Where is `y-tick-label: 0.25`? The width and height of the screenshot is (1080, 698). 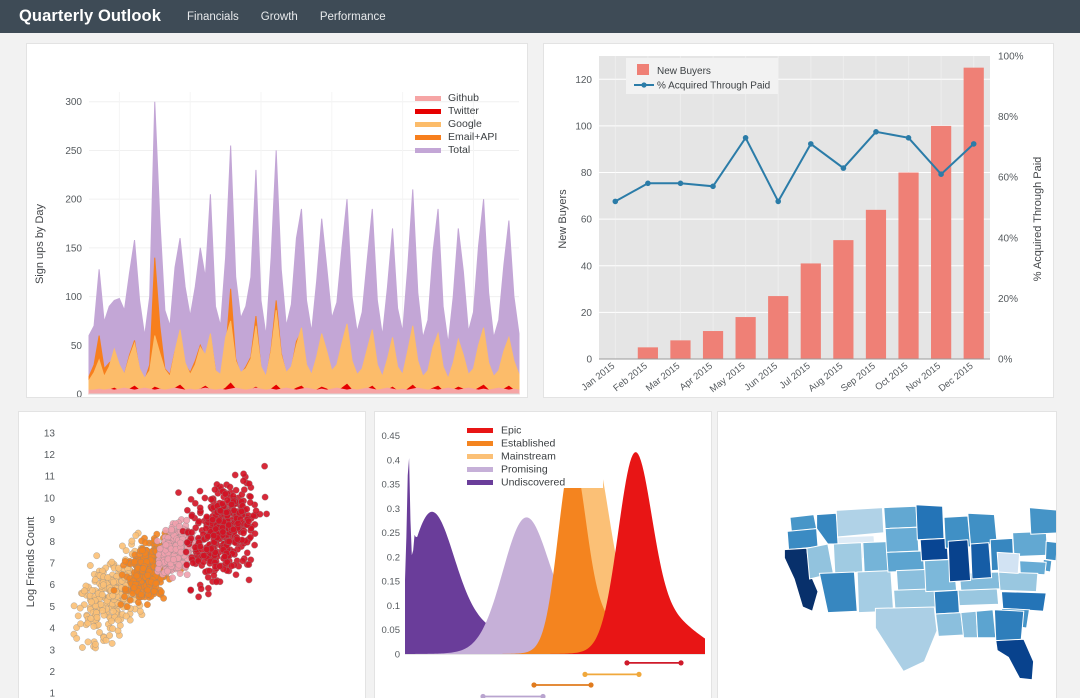
y-tick-label: 0.25 is located at coordinates (391, 533).